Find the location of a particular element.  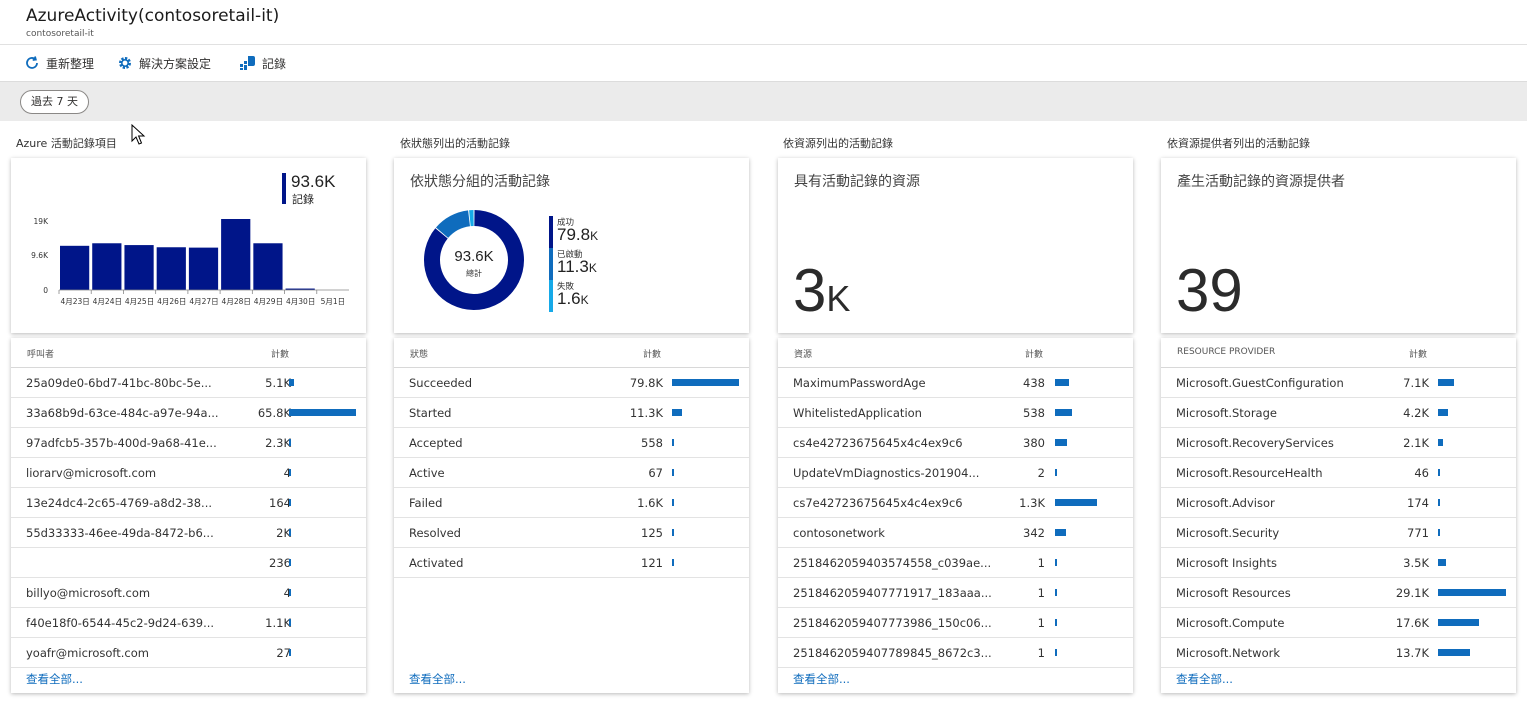

table-row: 13e24dc4-2c65-4769-a8d2-38... 164 is located at coordinates (188, 503).